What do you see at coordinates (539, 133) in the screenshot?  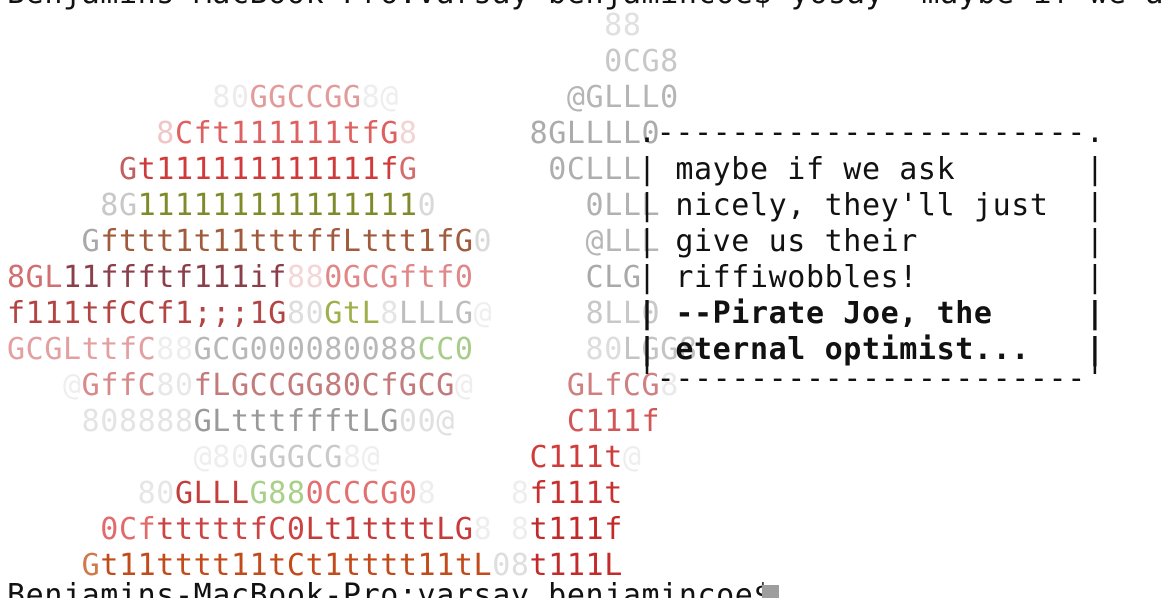 I see `ascii-art-segment: 8GLLLL0` at bounding box center [539, 133].